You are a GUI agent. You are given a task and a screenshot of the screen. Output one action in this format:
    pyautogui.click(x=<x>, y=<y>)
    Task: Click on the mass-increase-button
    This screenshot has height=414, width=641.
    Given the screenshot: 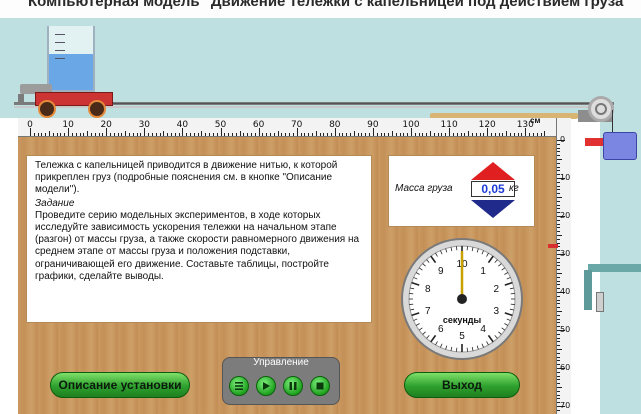 What is the action you would take?
    pyautogui.click(x=493, y=171)
    